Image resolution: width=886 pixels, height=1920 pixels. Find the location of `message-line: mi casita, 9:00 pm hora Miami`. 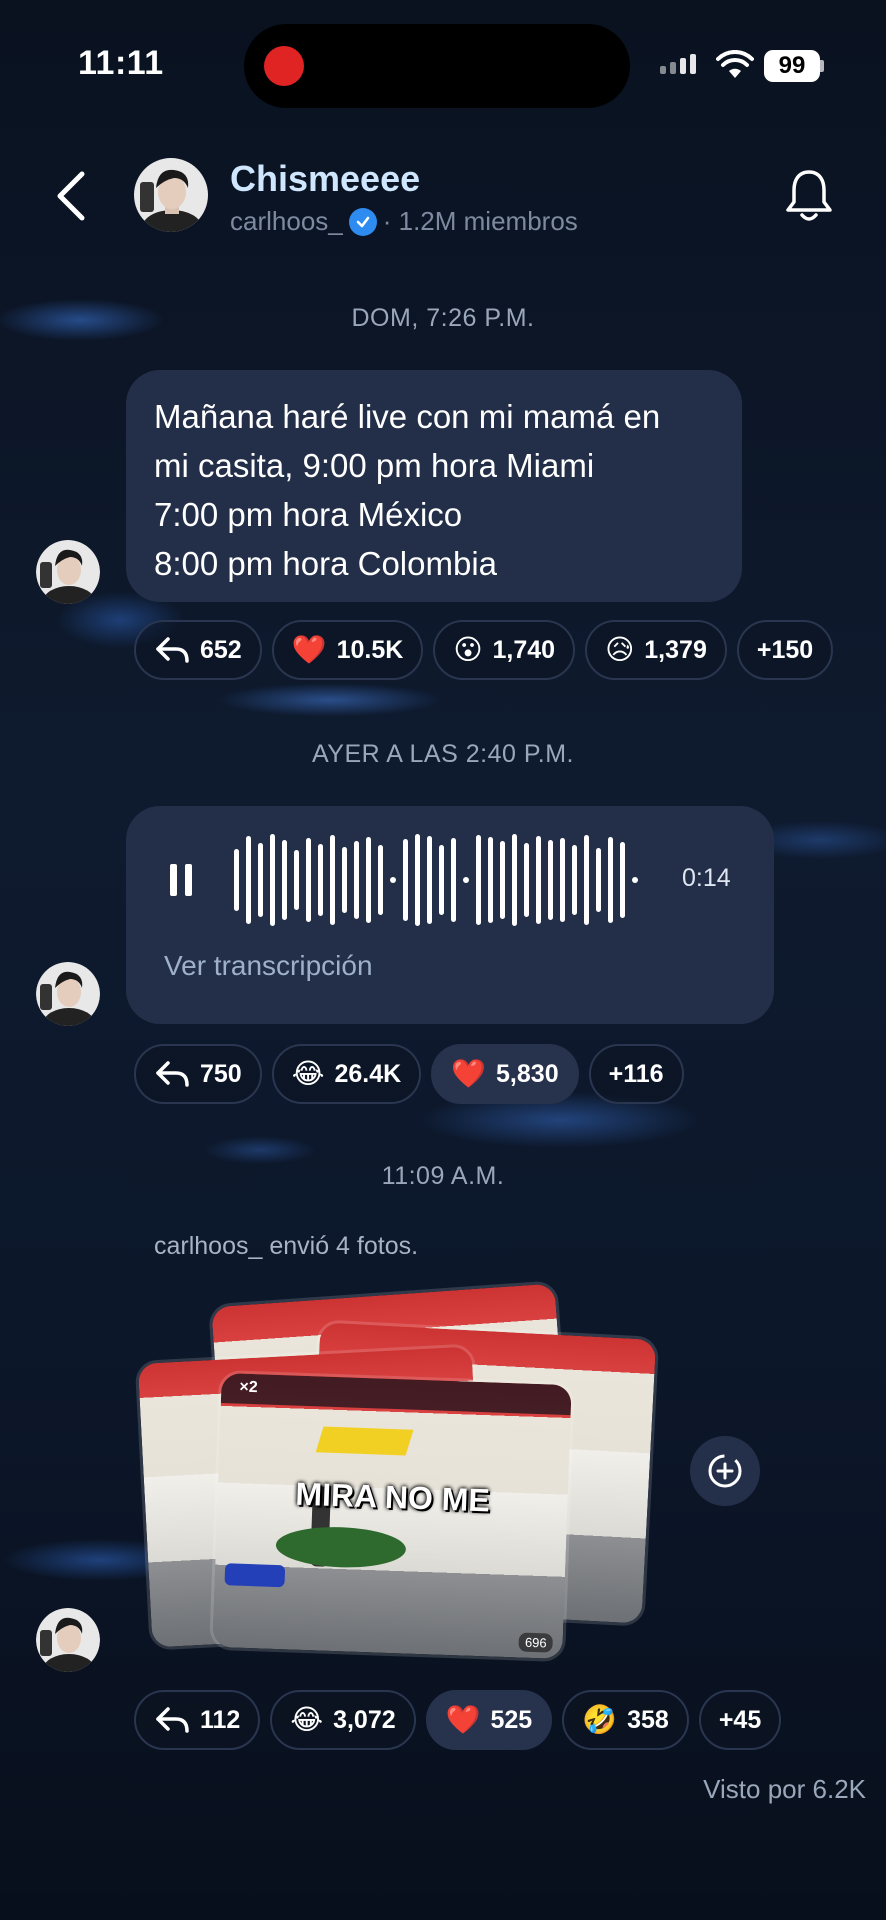

message-line: mi casita, 9:00 pm hora Miami is located at coordinates (374, 465).